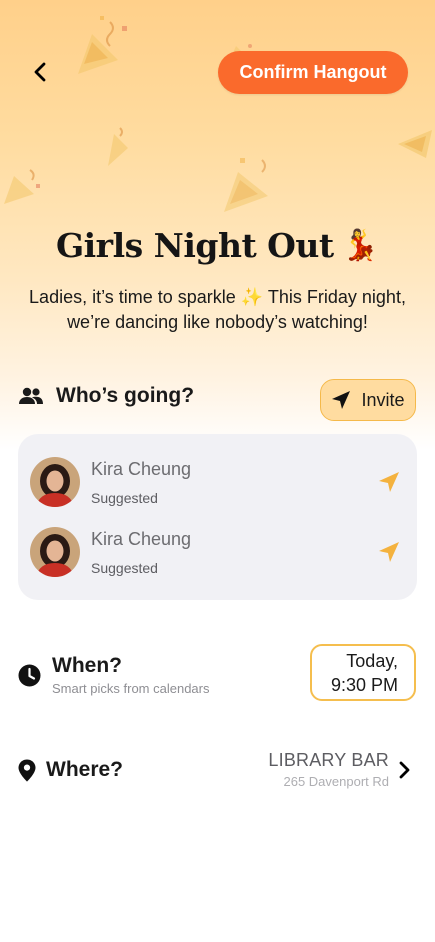  I want to click on where-title: Where?, so click(85, 769).